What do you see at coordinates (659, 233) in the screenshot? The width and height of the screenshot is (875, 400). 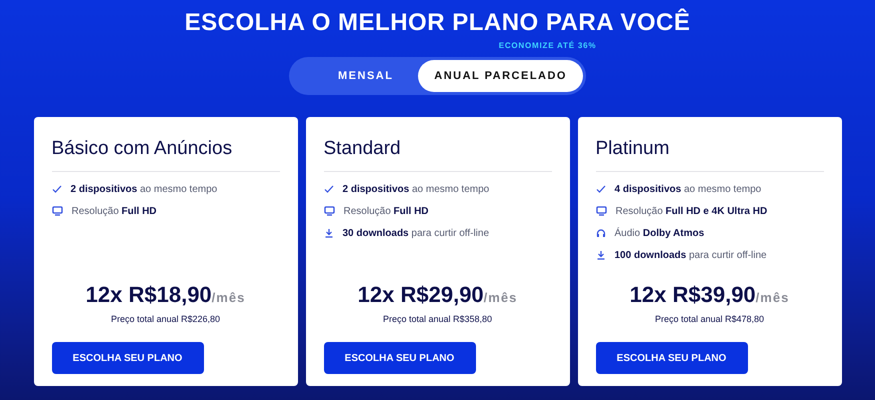 I see `feature-text: Áudio Dolby Atmos` at bounding box center [659, 233].